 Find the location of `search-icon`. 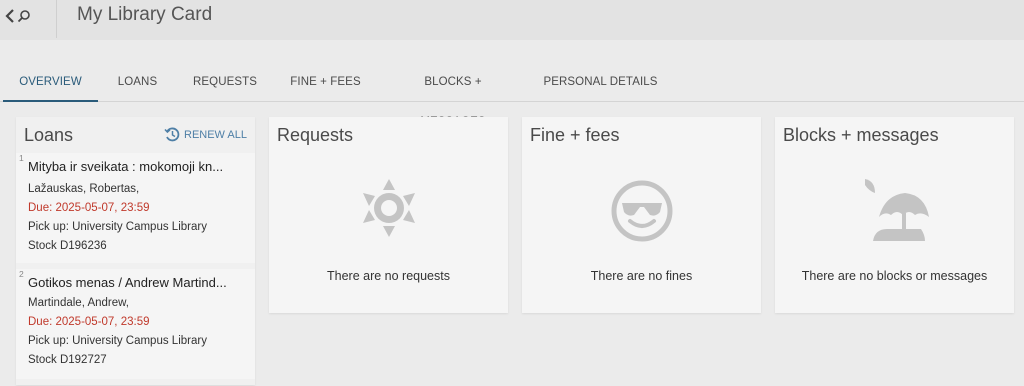

search-icon is located at coordinates (23, 16).